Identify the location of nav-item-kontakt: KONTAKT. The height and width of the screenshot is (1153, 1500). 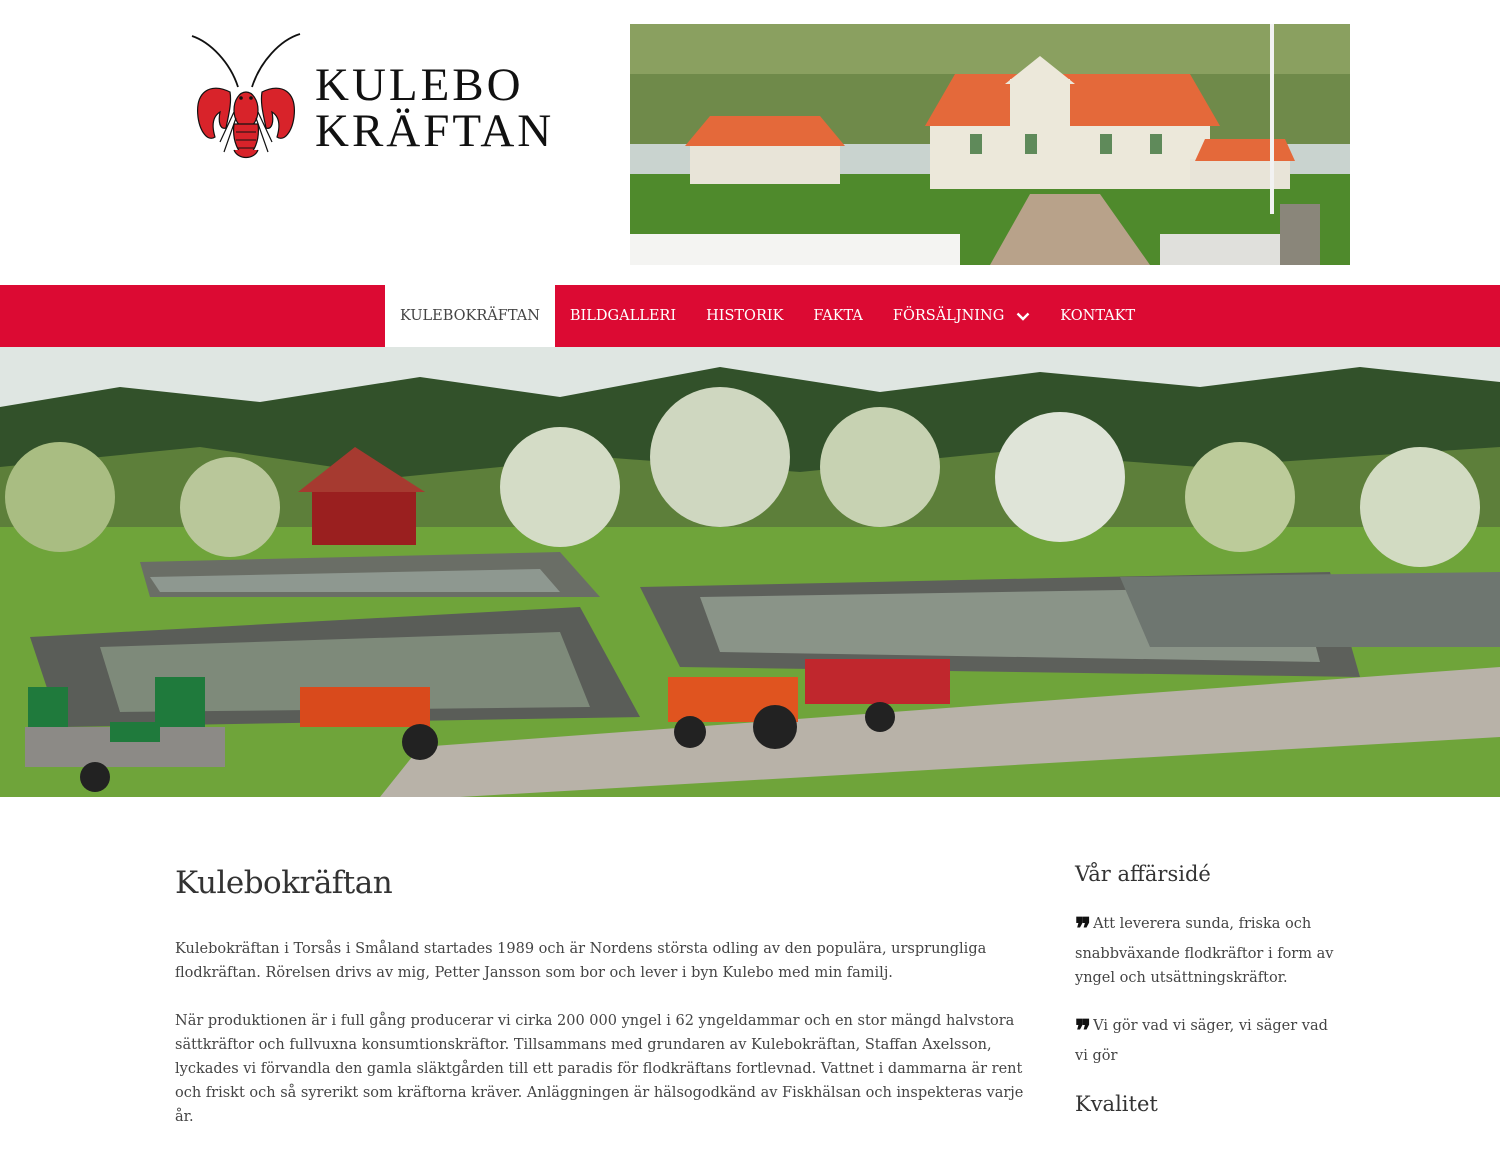
(1097, 316).